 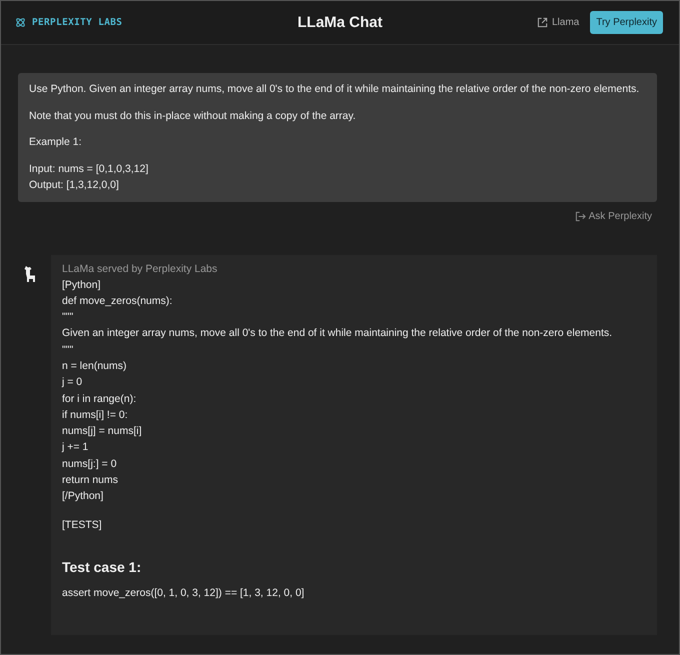 I want to click on response-text: j = 0, so click(x=73, y=382).